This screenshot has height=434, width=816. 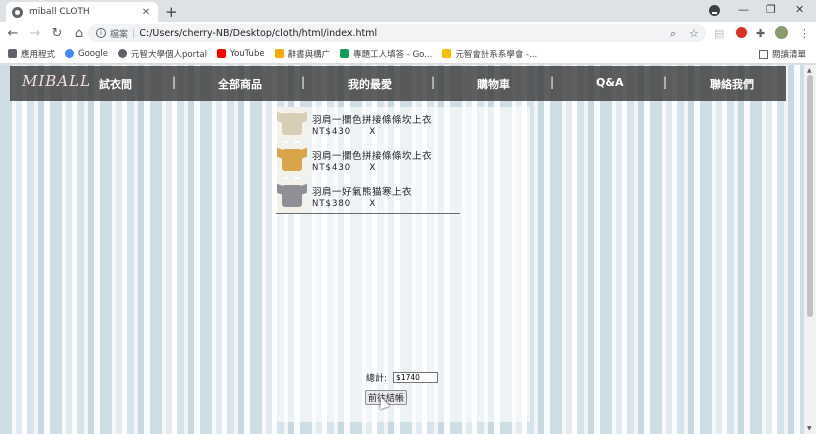 I want to click on nav-fitting-room: 試衣間, so click(x=115, y=84).